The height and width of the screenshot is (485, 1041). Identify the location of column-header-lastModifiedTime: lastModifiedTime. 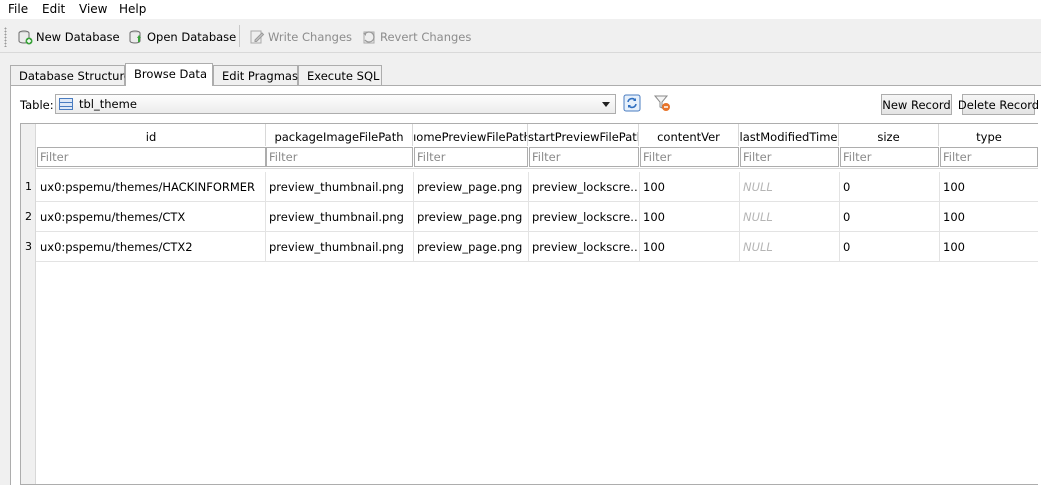
(789, 135).